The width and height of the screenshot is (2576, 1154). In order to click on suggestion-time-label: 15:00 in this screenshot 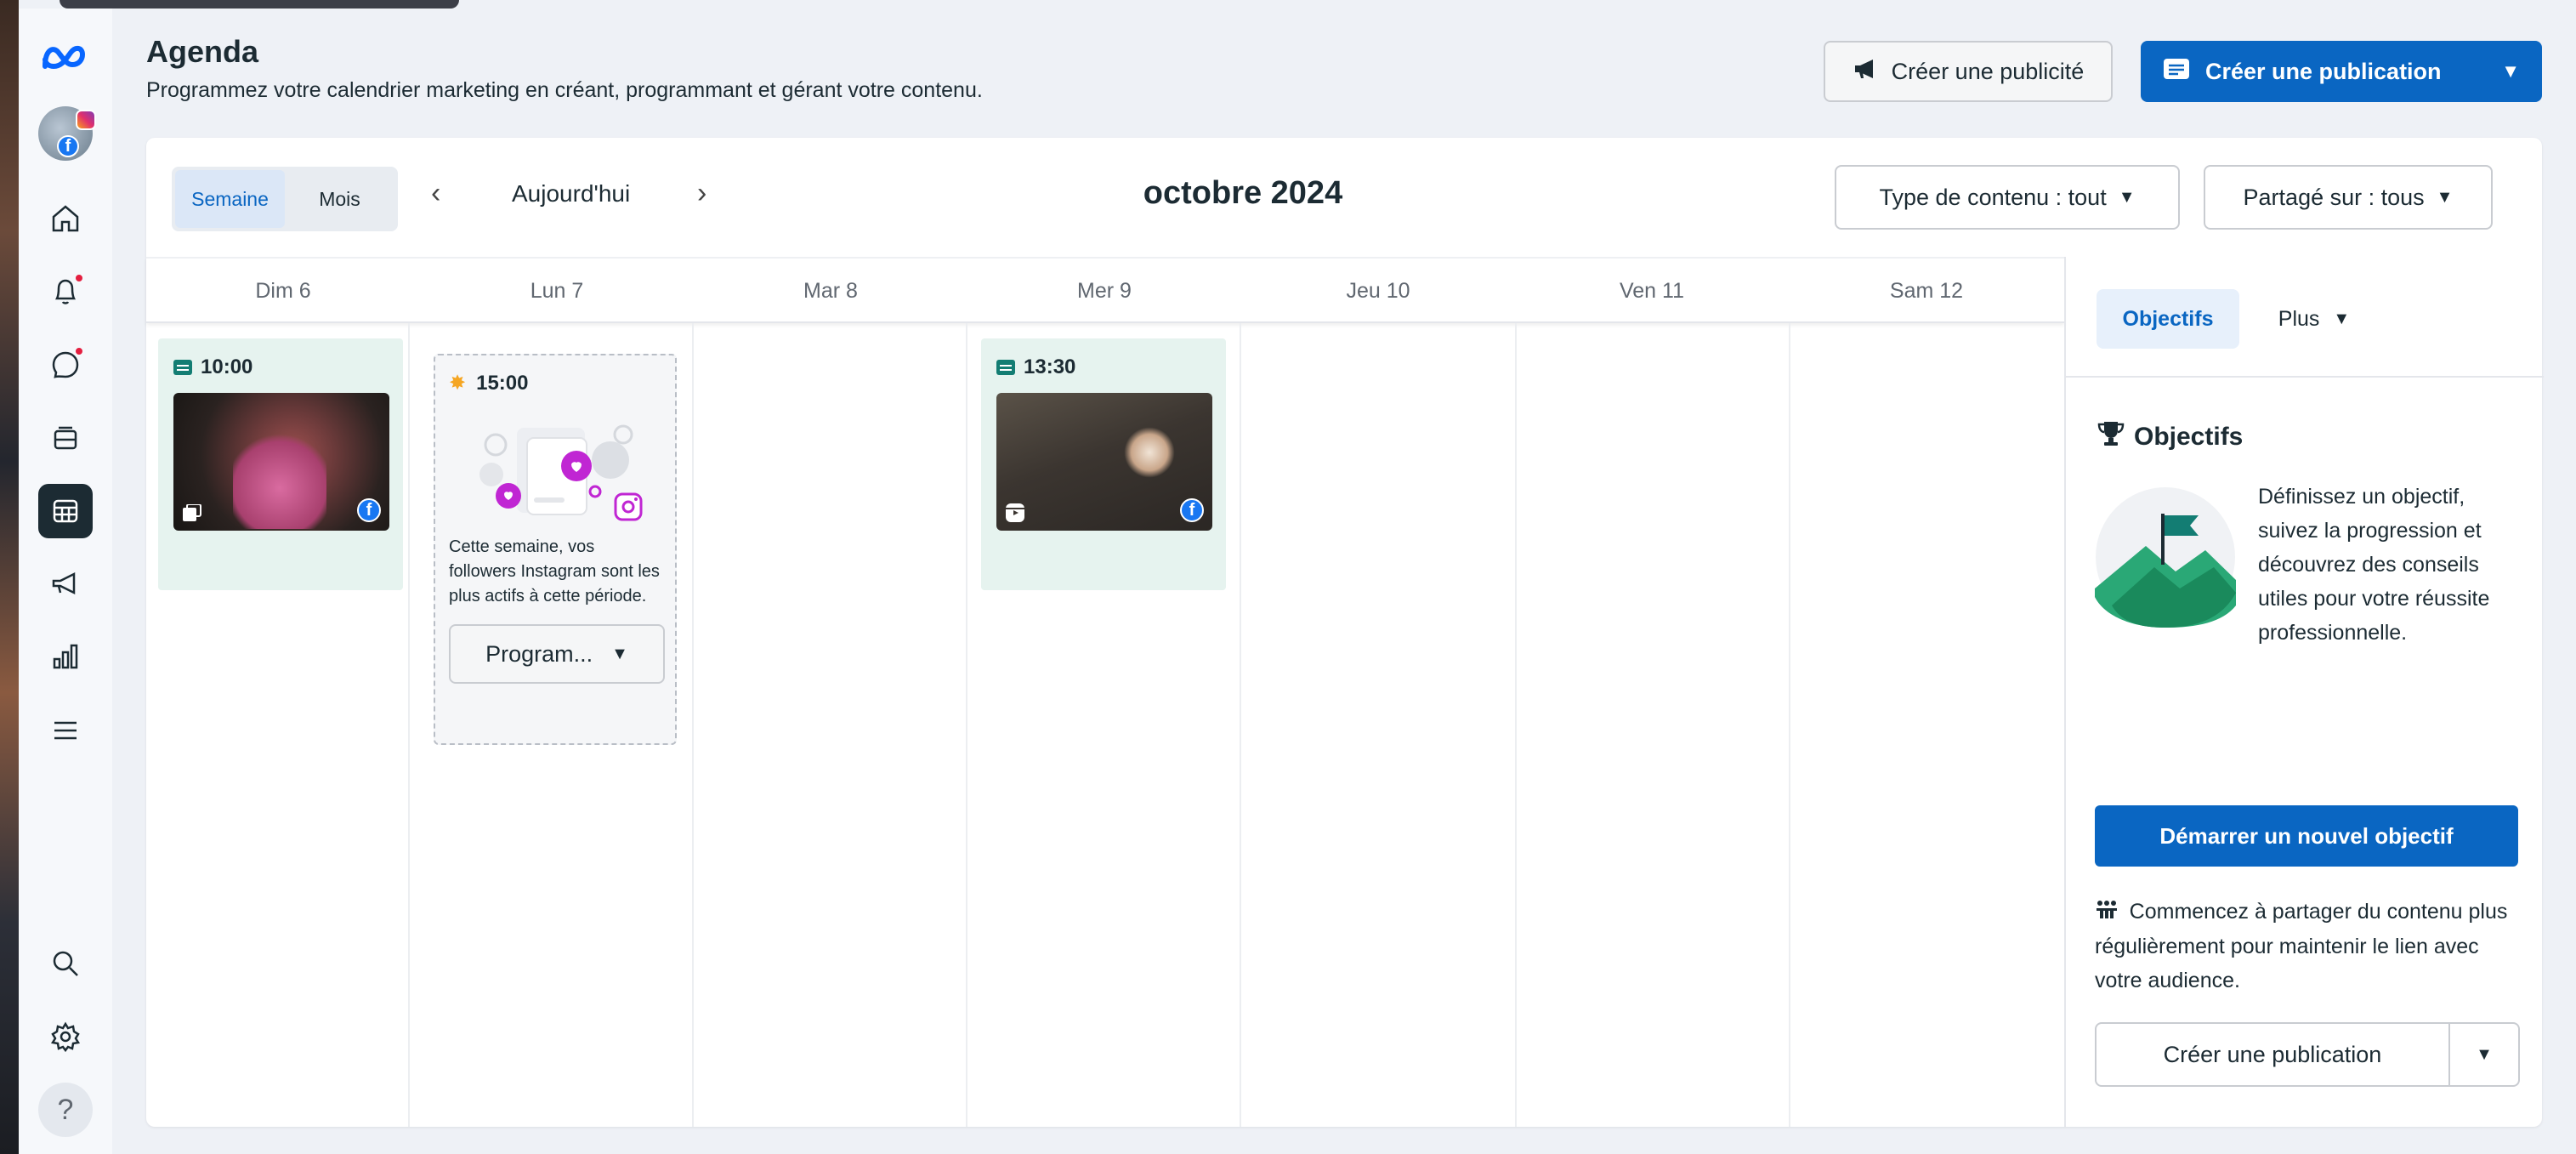, I will do `click(503, 383)`.